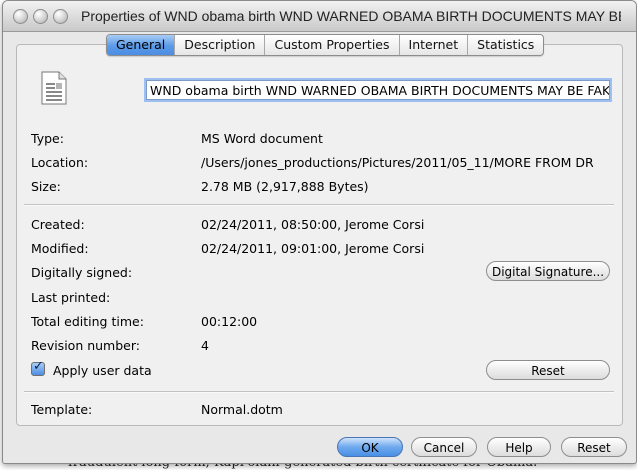  Describe the element at coordinates (313, 224) in the screenshot. I see `created-value: 02/24/2011, 08:50:00, Jerome Corsi` at that location.